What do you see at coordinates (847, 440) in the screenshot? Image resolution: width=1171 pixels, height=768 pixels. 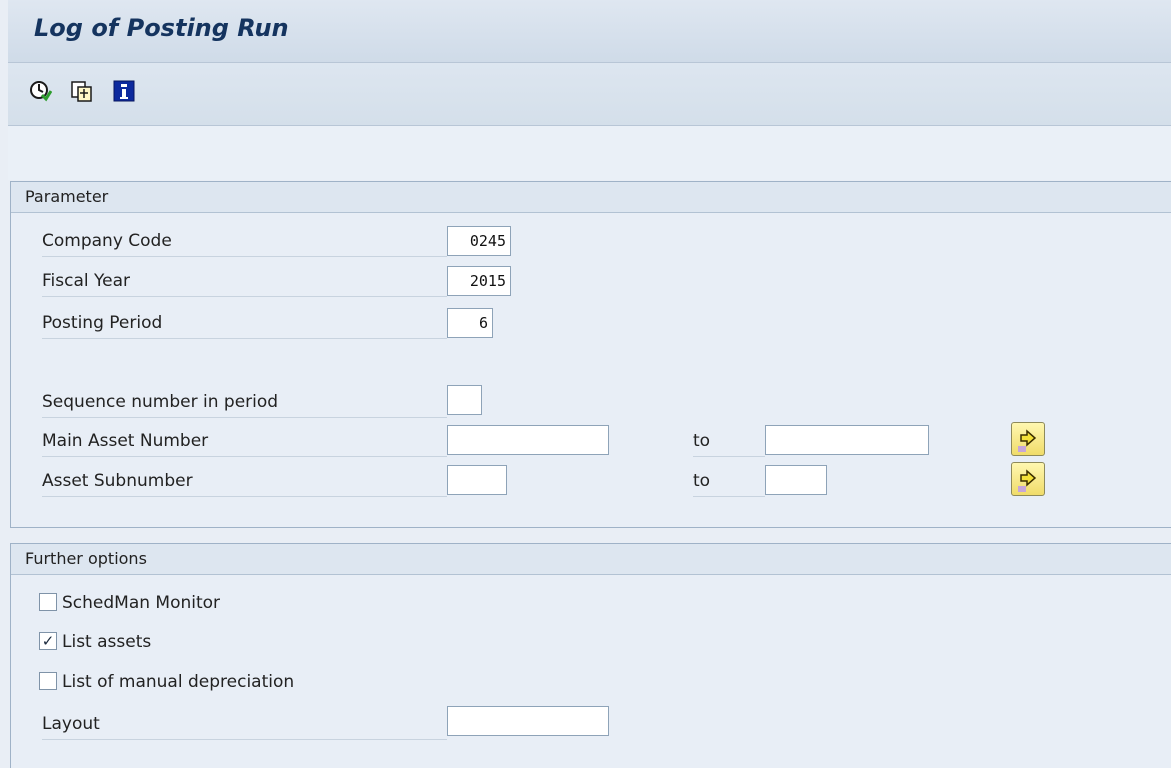 I see `main-asset-number-to-field` at bounding box center [847, 440].